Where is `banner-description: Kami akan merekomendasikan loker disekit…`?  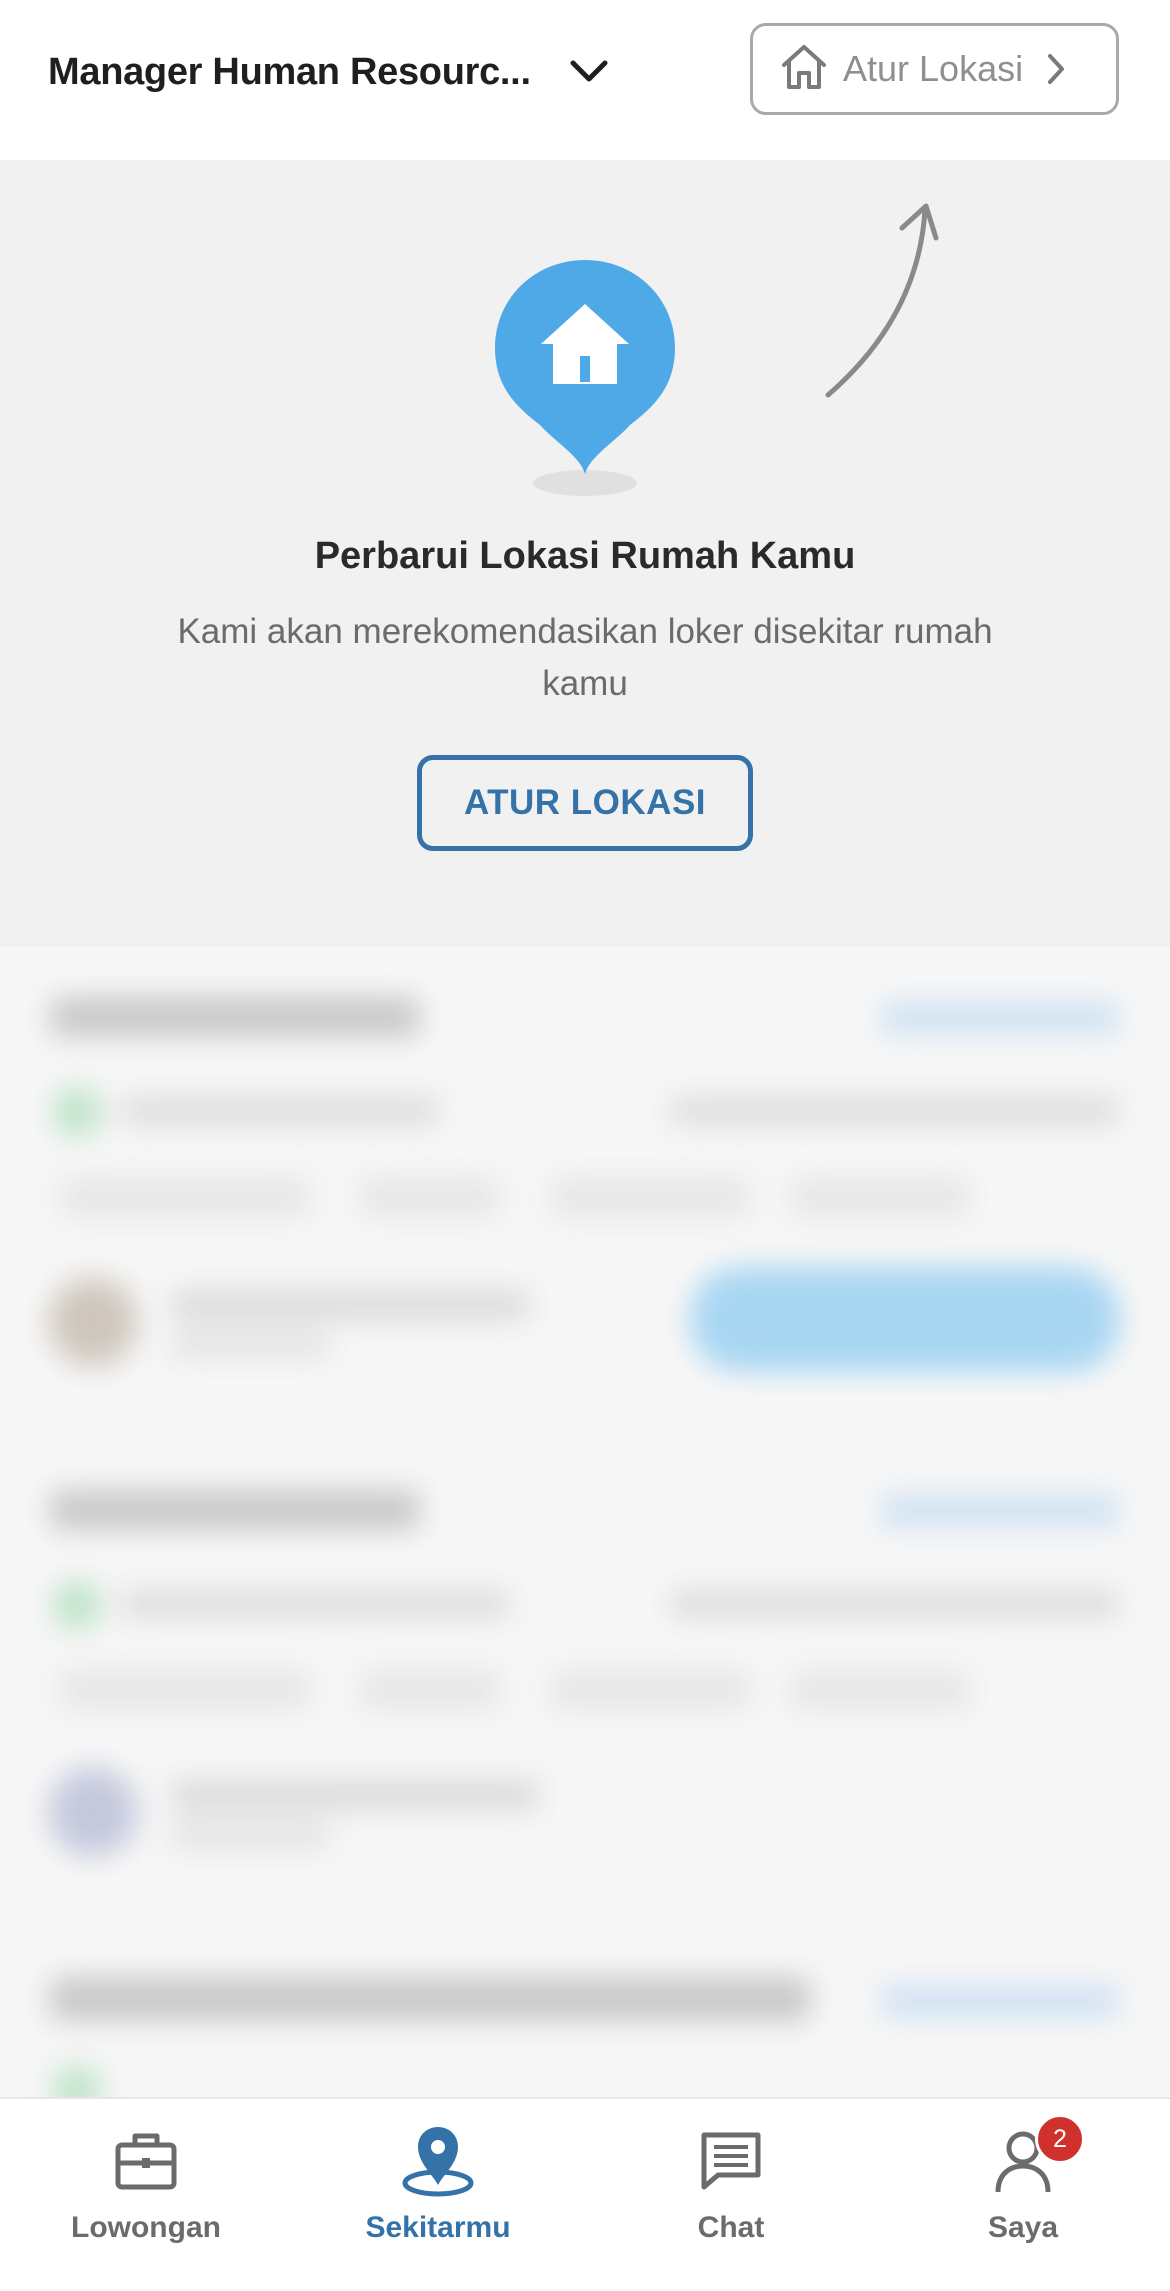 banner-description: Kami akan merekomendasikan loker disekit… is located at coordinates (585, 657).